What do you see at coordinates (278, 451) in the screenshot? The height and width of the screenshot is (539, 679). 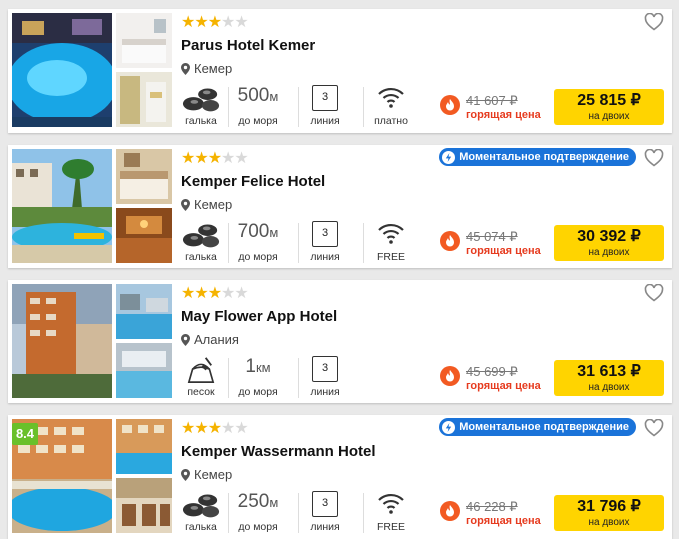 I see `hotel-name: Kemper Wassermann Hotel` at bounding box center [278, 451].